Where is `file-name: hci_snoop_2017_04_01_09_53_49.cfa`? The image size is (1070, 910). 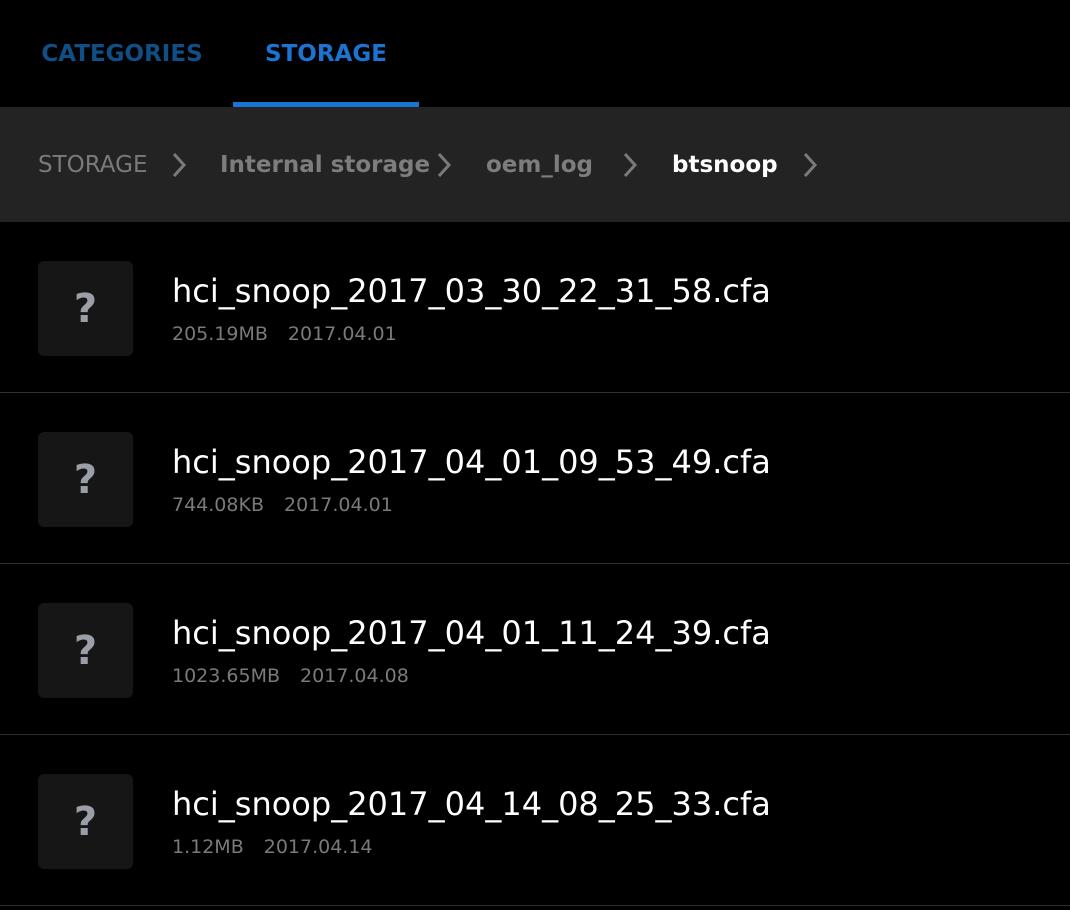 file-name: hci_snoop_2017_04_01_09_53_49.cfa is located at coordinates (471, 462).